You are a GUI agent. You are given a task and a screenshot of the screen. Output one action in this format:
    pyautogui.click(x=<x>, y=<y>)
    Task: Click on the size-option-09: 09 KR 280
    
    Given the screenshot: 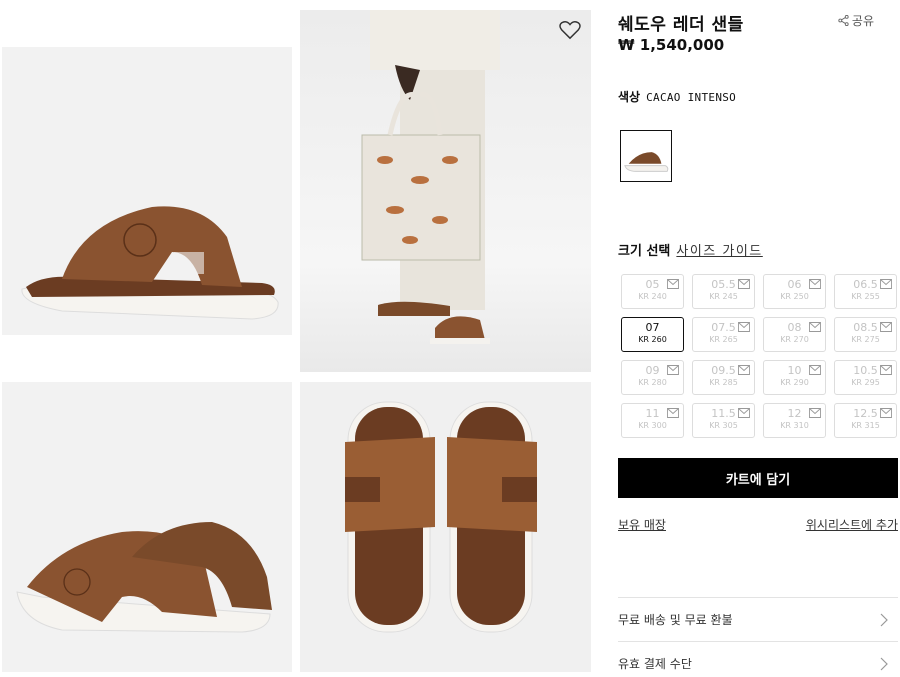 What is the action you would take?
    pyautogui.click(x=652, y=377)
    